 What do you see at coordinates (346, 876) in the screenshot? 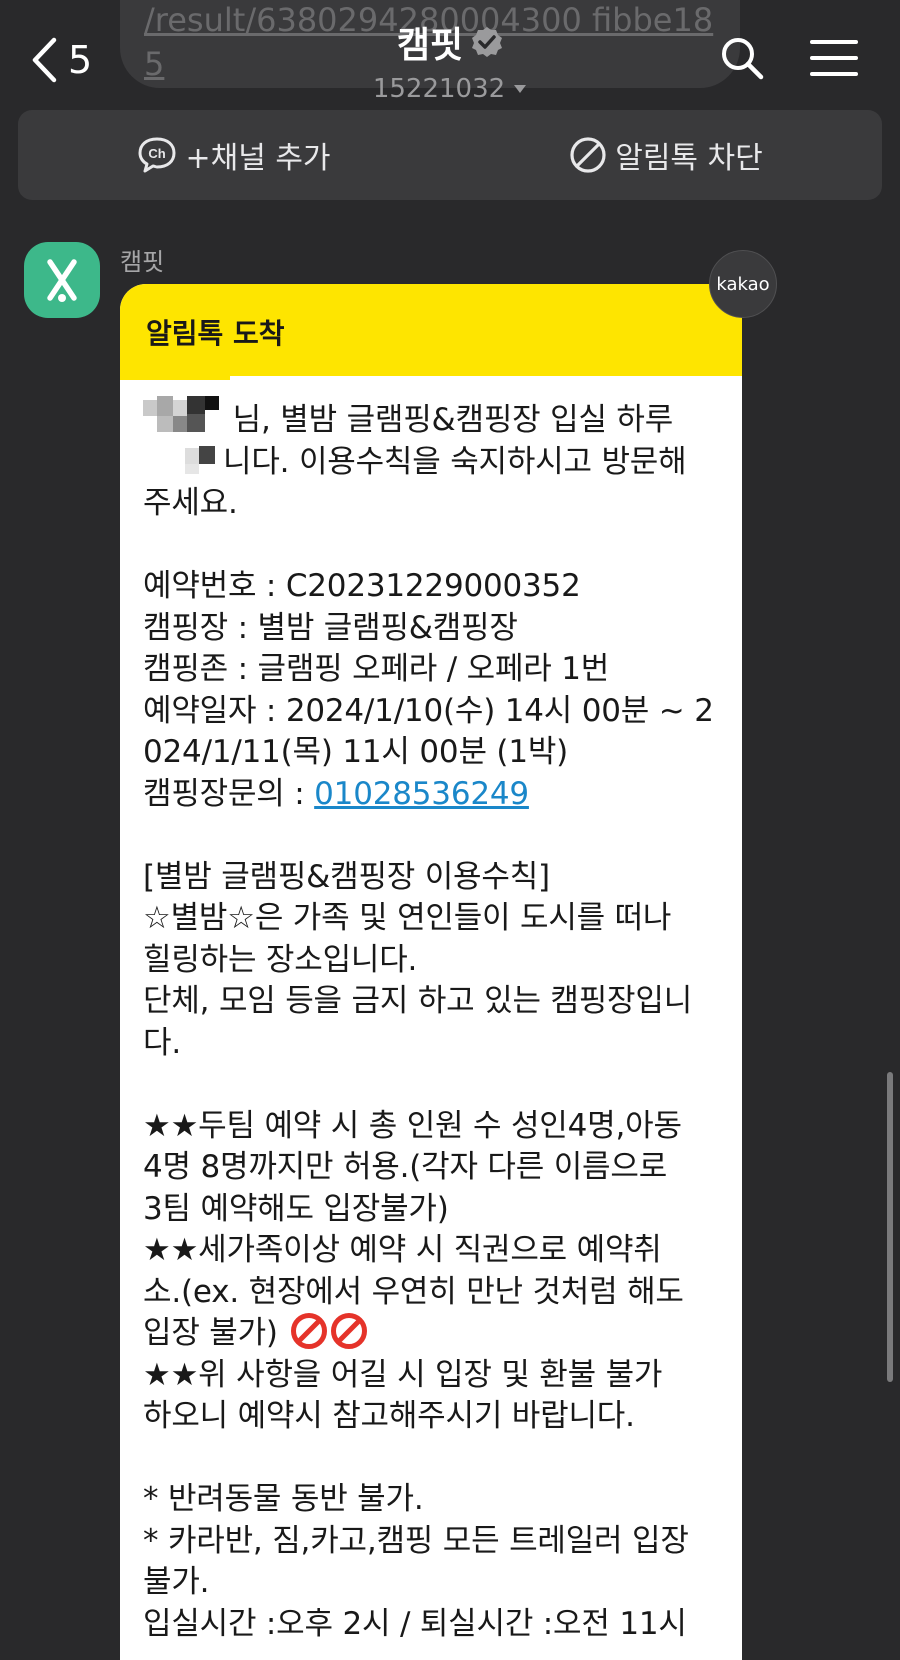
I see `rules-title: [별밤 글램핑&캠핑장 이용수칙]` at bounding box center [346, 876].